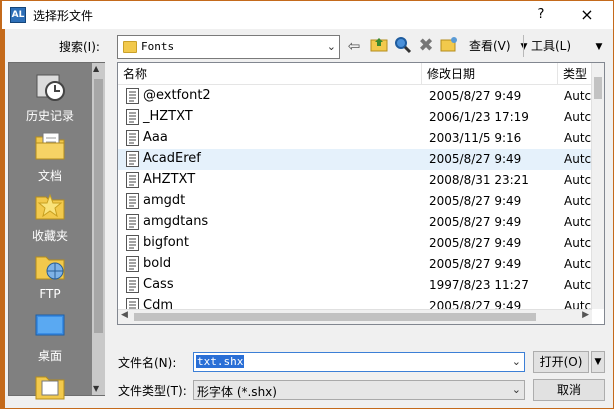 Image resolution: width=614 pixels, height=409 pixels. I want to click on scroll-down-icon: ▼, so click(96, 388).